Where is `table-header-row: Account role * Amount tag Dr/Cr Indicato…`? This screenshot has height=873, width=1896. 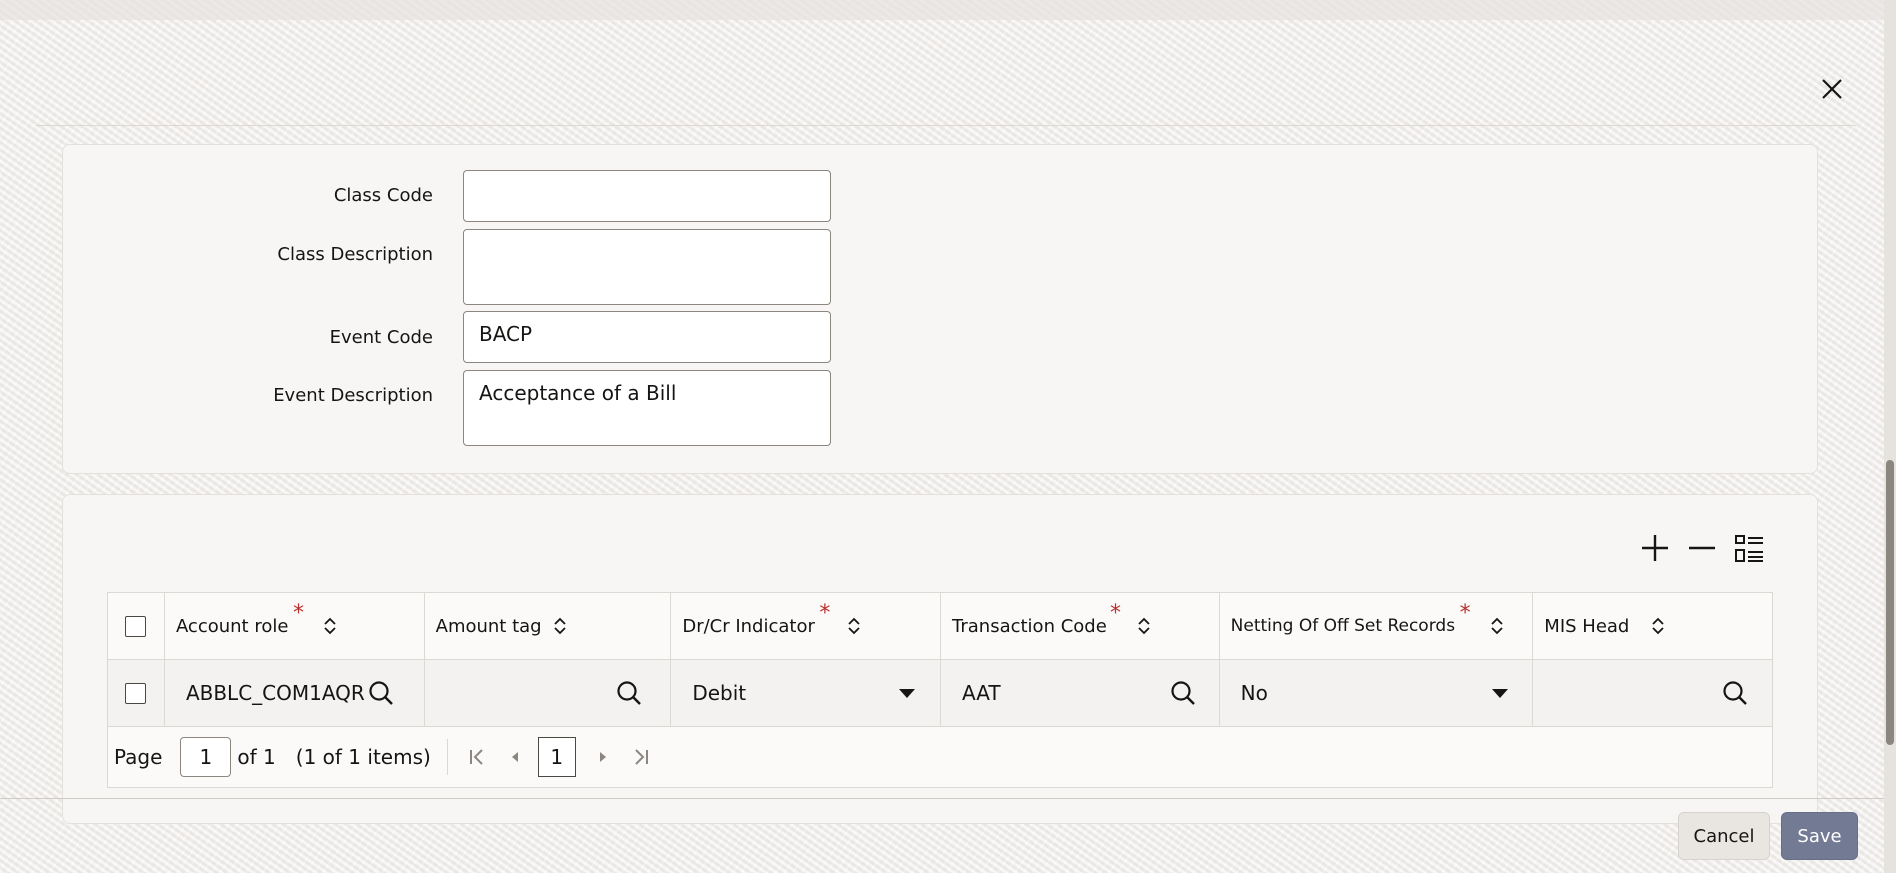
table-header-row: Account role * Amount tag Dr/Cr Indicato… is located at coordinates (940, 626).